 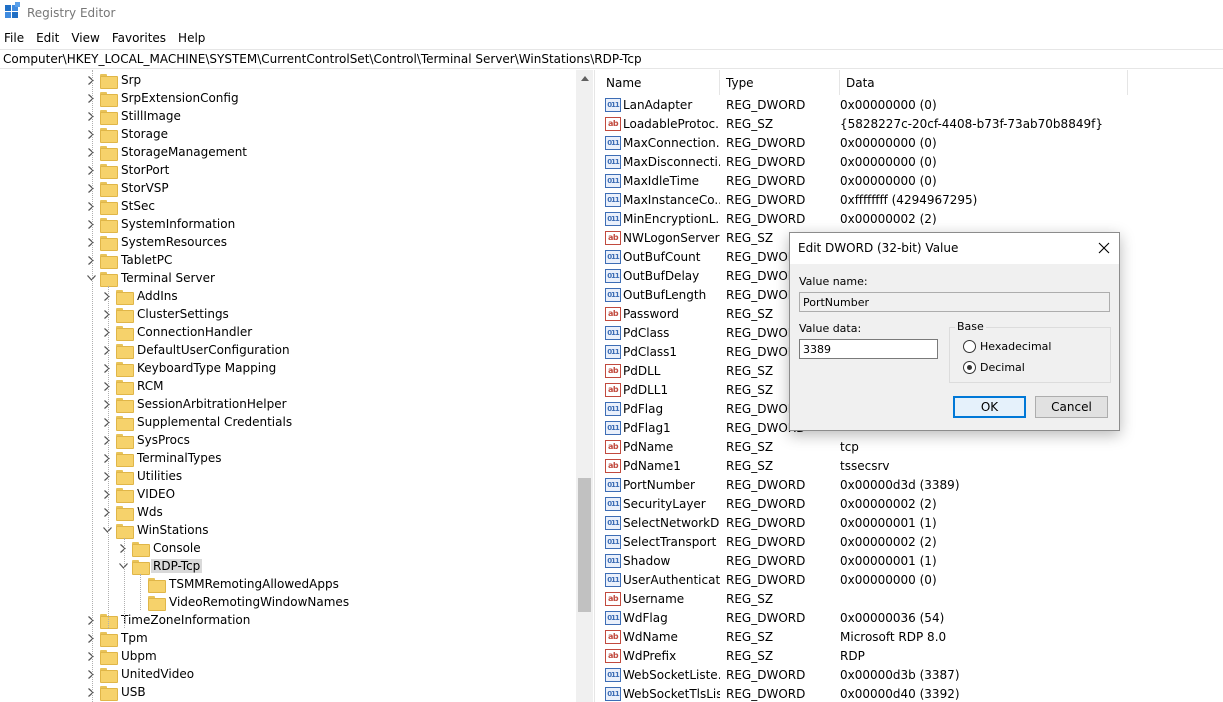 What do you see at coordinates (989, 407) in the screenshot?
I see `ok-button: OK` at bounding box center [989, 407].